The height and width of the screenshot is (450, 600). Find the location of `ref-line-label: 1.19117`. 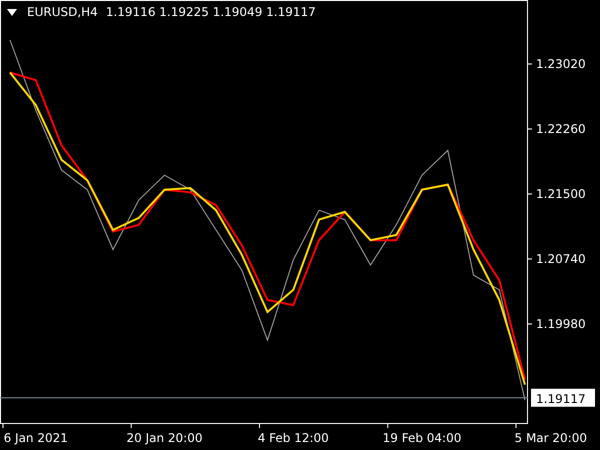

ref-line-label: 1.19117 is located at coordinates (561, 399).